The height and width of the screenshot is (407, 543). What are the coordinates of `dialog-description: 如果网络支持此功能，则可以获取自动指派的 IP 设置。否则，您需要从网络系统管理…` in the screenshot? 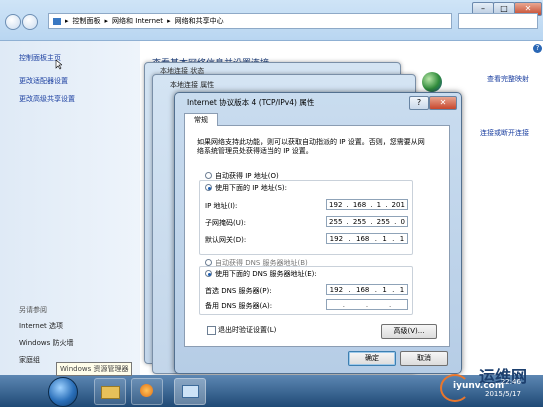 It's located at (311, 146).